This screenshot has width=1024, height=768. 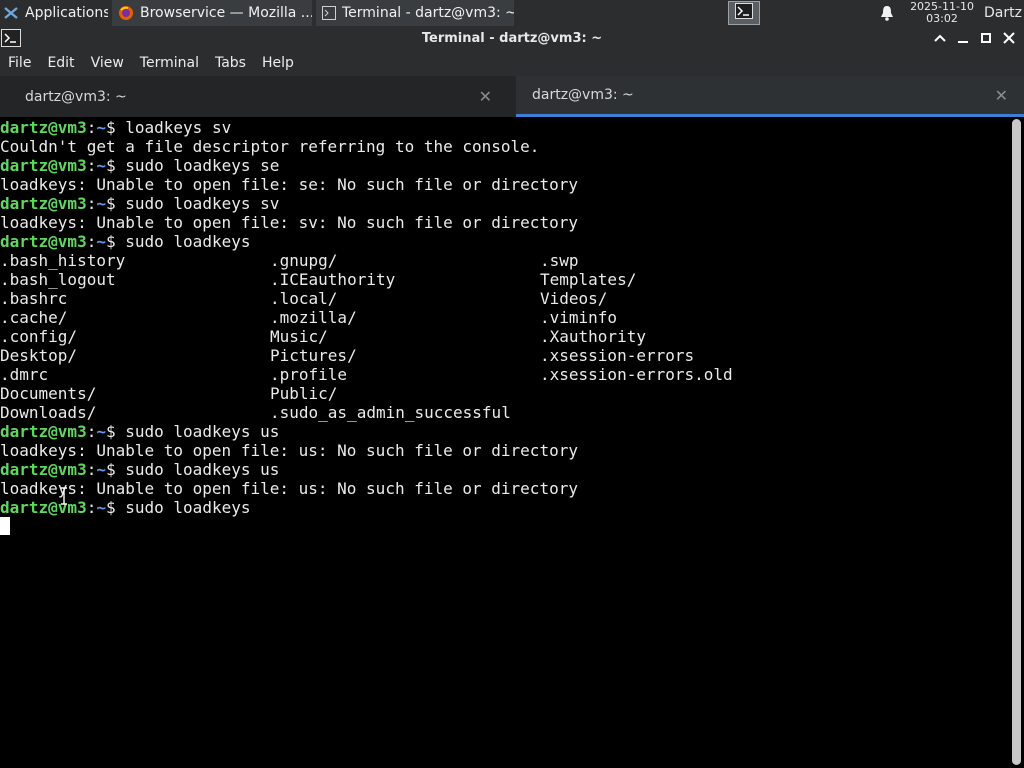 What do you see at coordinates (323, 336) in the screenshot?
I see `listing-row: .config/Music/.Xauthority` at bounding box center [323, 336].